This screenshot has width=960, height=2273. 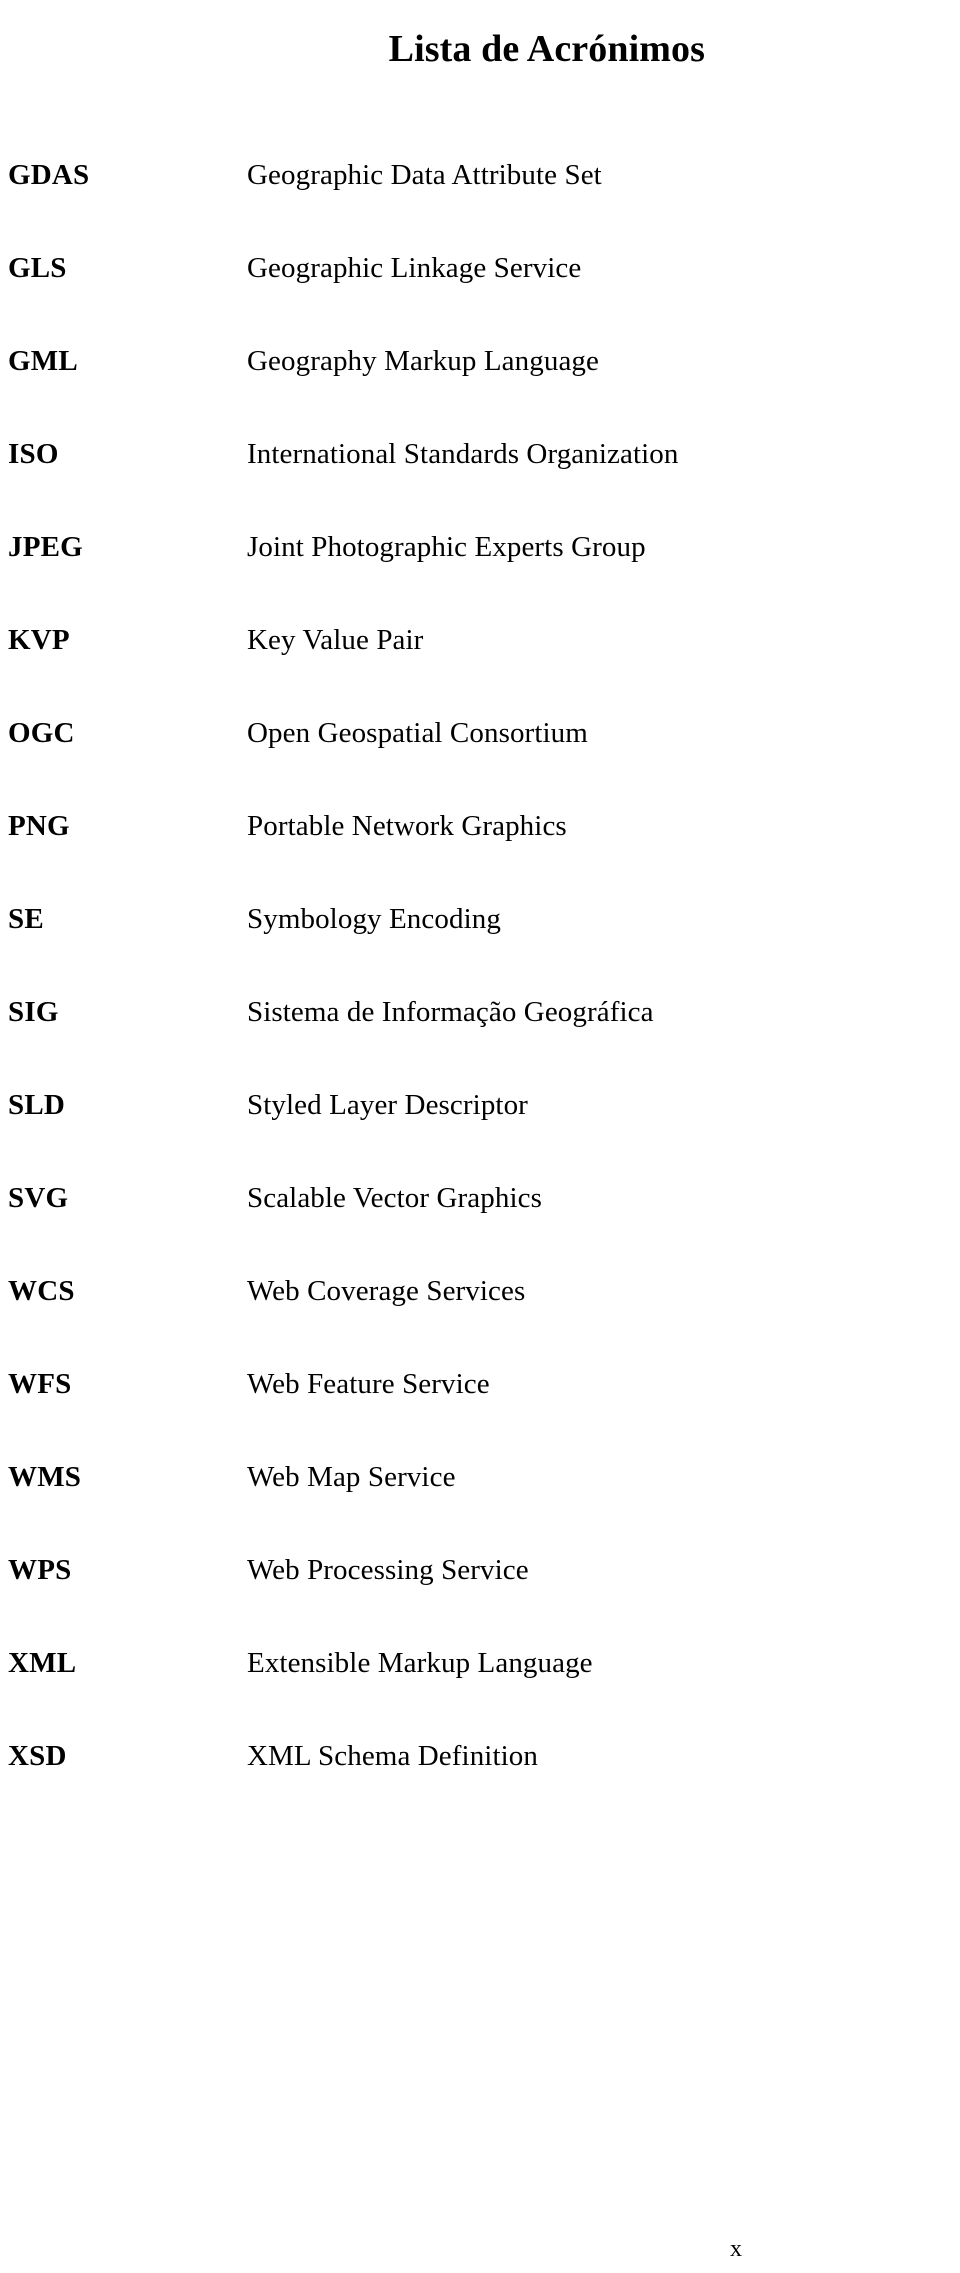 What do you see at coordinates (480, 1780) in the screenshot?
I see `acronym-row: XSD XML Schema Definition` at bounding box center [480, 1780].